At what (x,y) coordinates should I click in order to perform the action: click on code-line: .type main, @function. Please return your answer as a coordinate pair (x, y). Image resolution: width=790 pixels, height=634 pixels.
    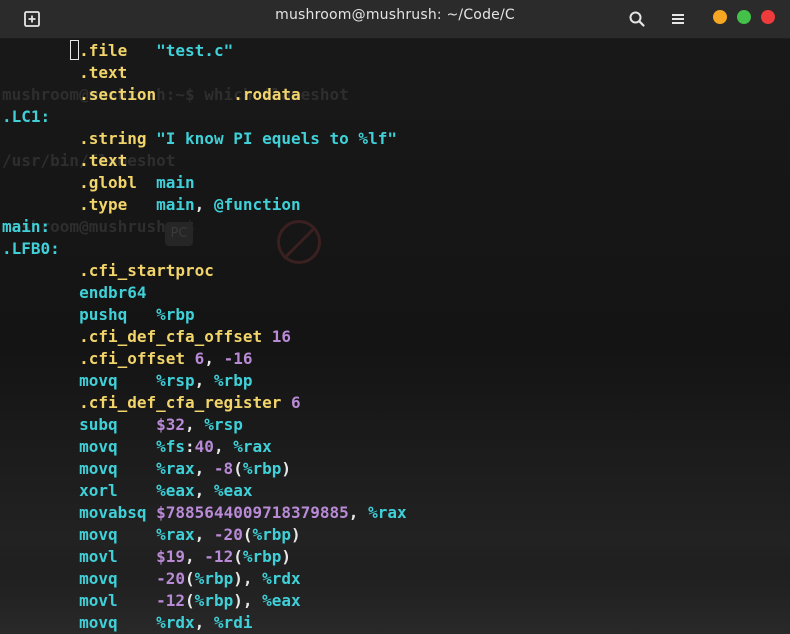
    Looking at the image, I should click on (204, 205).